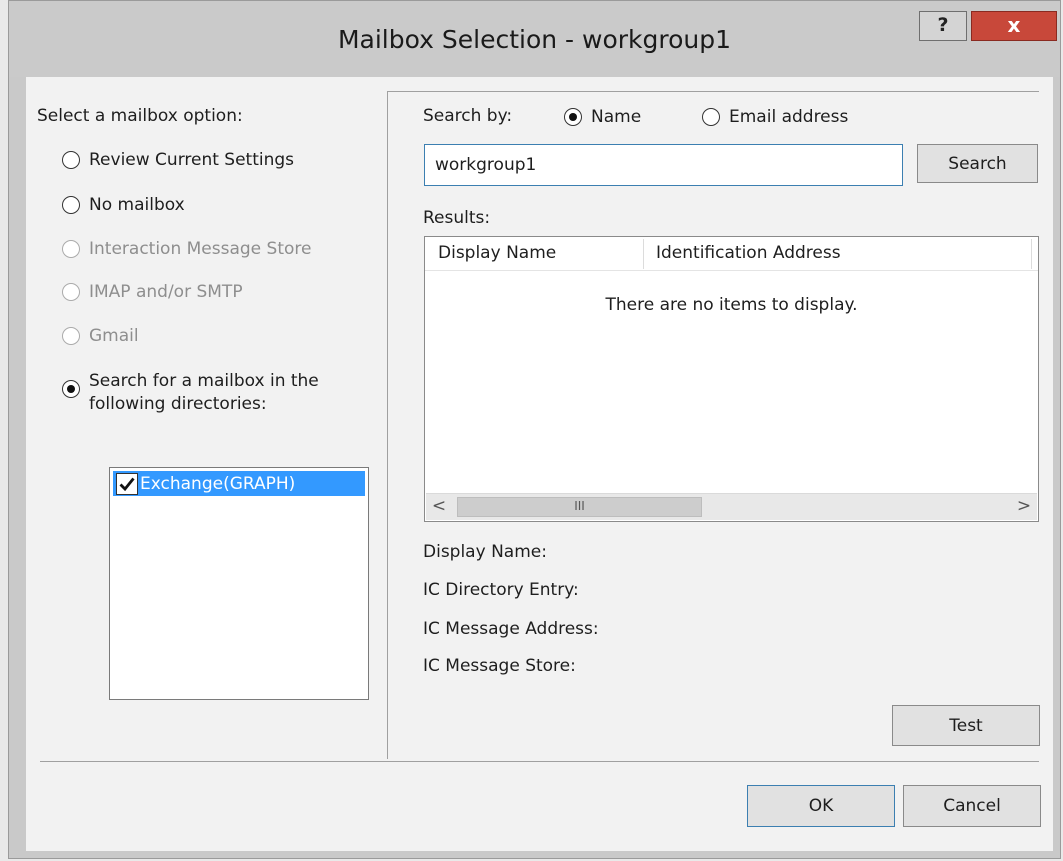 The height and width of the screenshot is (861, 1063). Describe the element at coordinates (977, 163) in the screenshot. I see `search-button: Search` at that location.